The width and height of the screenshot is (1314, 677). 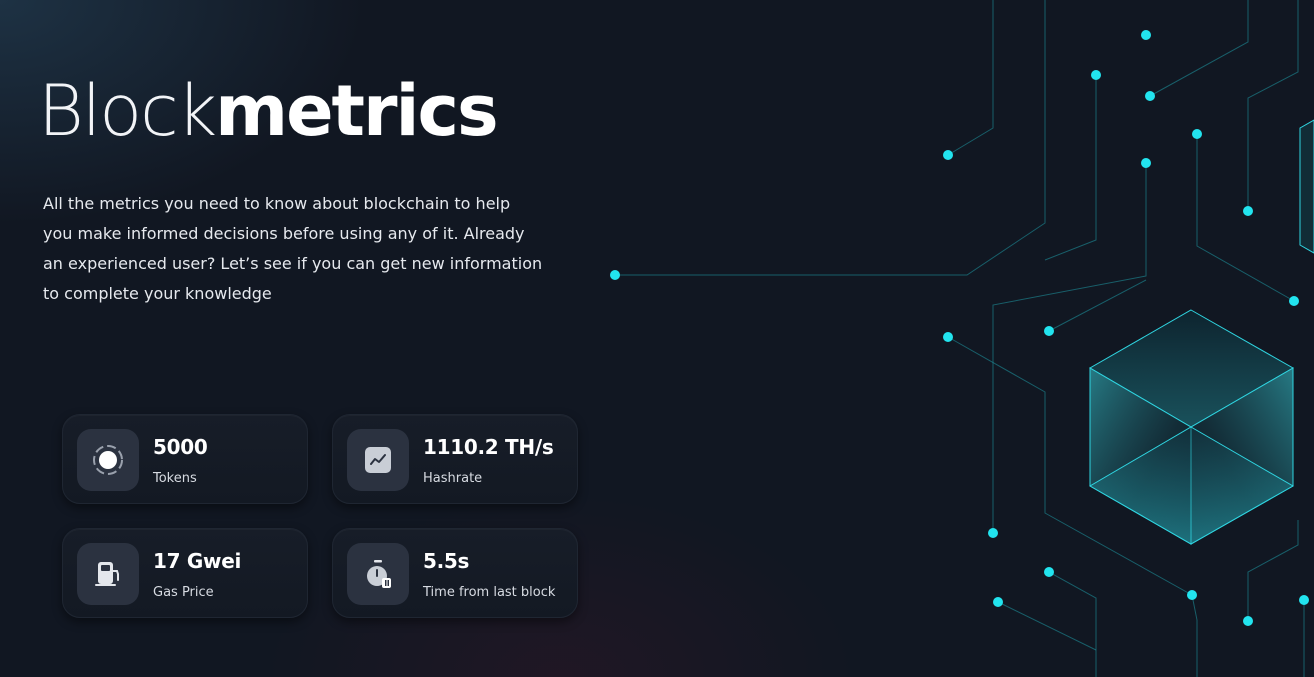 What do you see at coordinates (357, 111) in the screenshot?
I see `title-bold: metrics` at bounding box center [357, 111].